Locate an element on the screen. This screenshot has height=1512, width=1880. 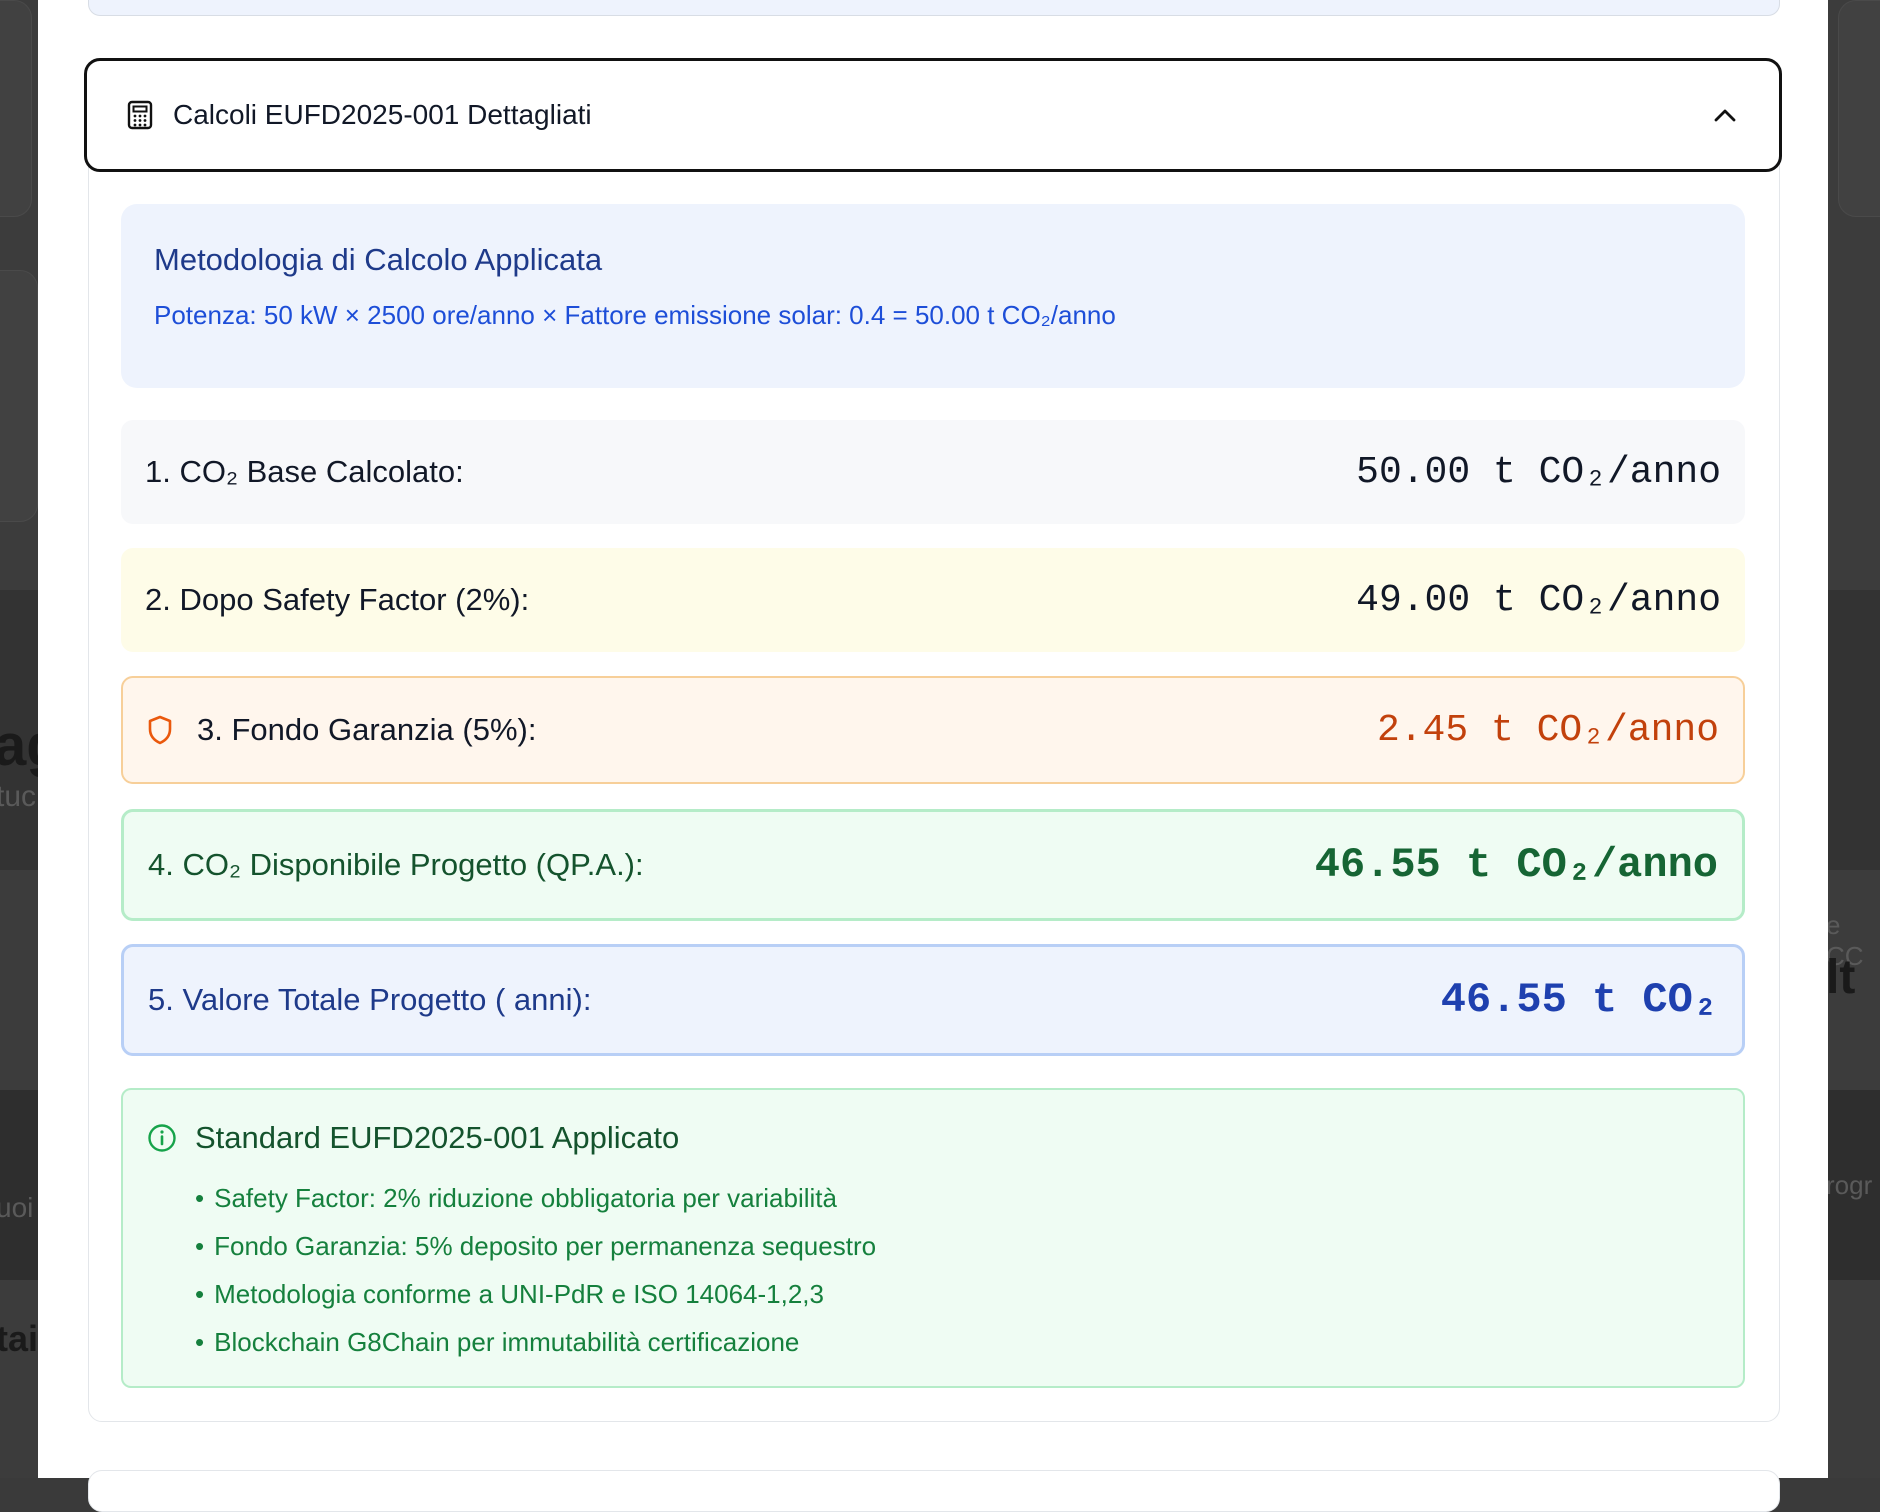
row-label: 2. Dopo Safety Factor (2%): is located at coordinates (337, 599).